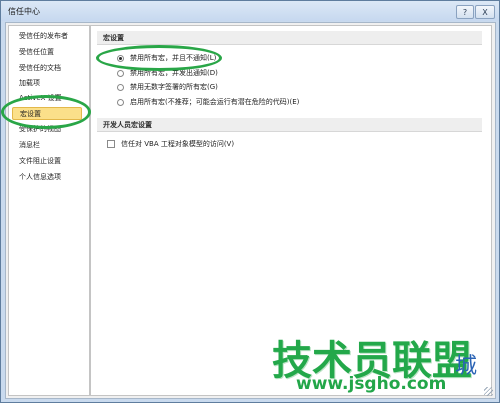 The width and height of the screenshot is (500, 403). What do you see at coordinates (40, 161) in the screenshot?
I see `sidebar-item-file-block: 文件阻止设置` at bounding box center [40, 161].